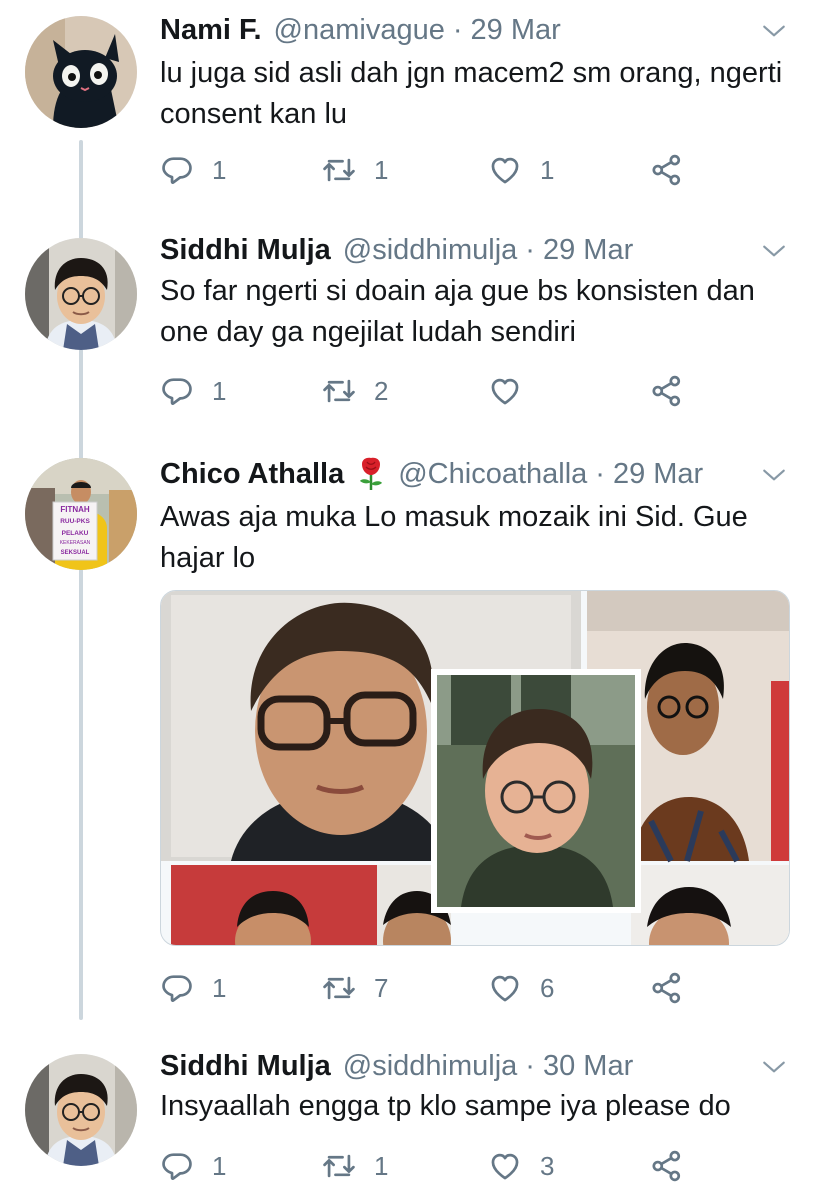 This screenshot has width=815, height=1200. I want to click on like-button, so click(514, 391).